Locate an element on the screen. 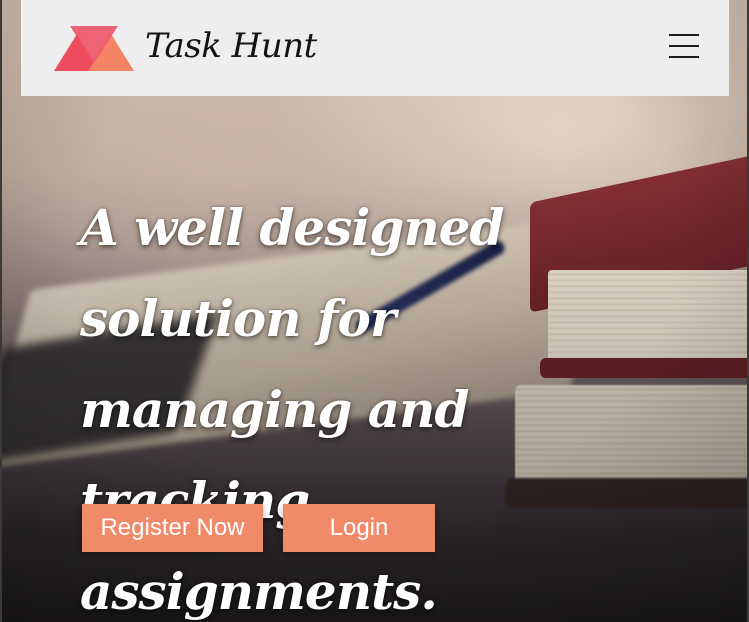 The image size is (749, 622). register-now-button: Register Now is located at coordinates (172, 528).